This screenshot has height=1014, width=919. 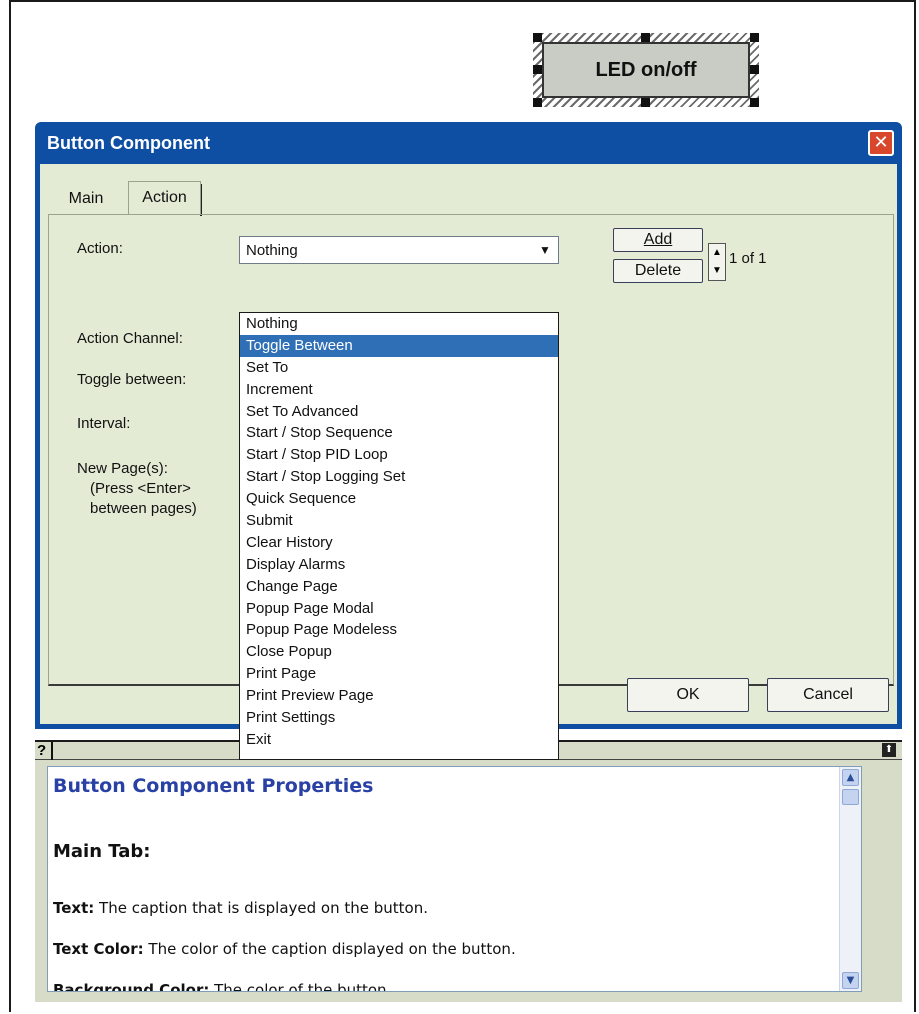 I want to click on dropdown-option: Set To Advanced, so click(x=399, y=412).